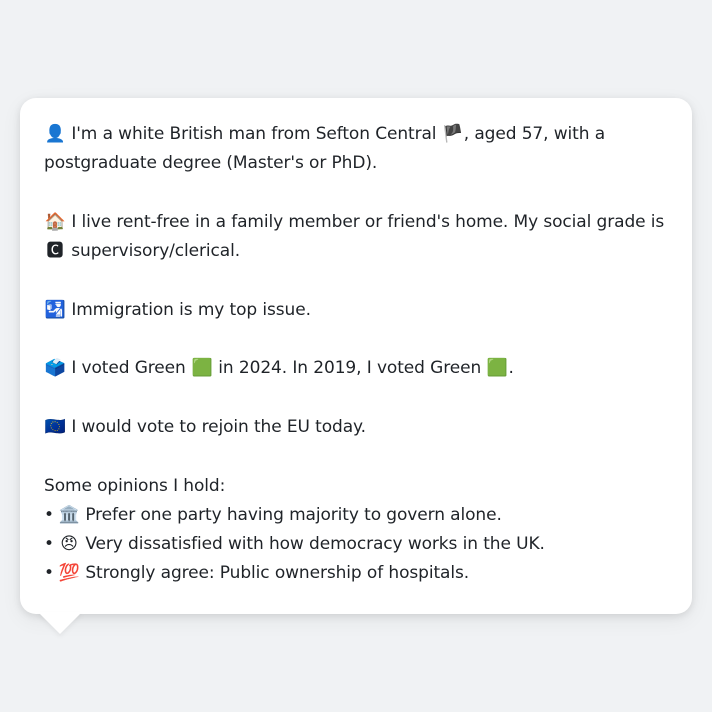  Describe the element at coordinates (55, 221) in the screenshot. I see `house-icon: 🏠` at that location.